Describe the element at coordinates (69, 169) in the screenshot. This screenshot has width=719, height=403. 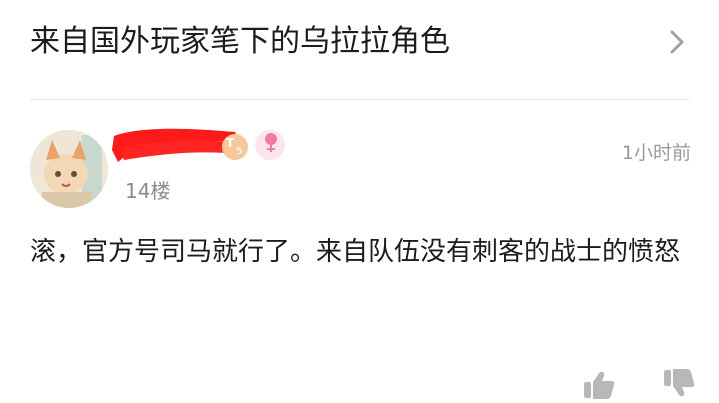
I see `avatar` at that location.